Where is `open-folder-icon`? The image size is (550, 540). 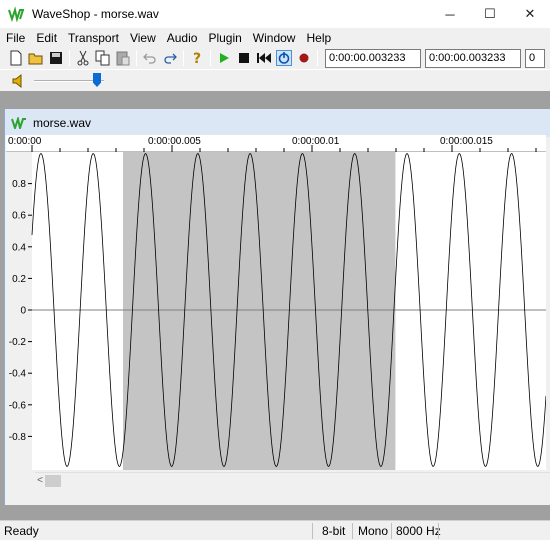
open-folder-icon is located at coordinates (36, 58).